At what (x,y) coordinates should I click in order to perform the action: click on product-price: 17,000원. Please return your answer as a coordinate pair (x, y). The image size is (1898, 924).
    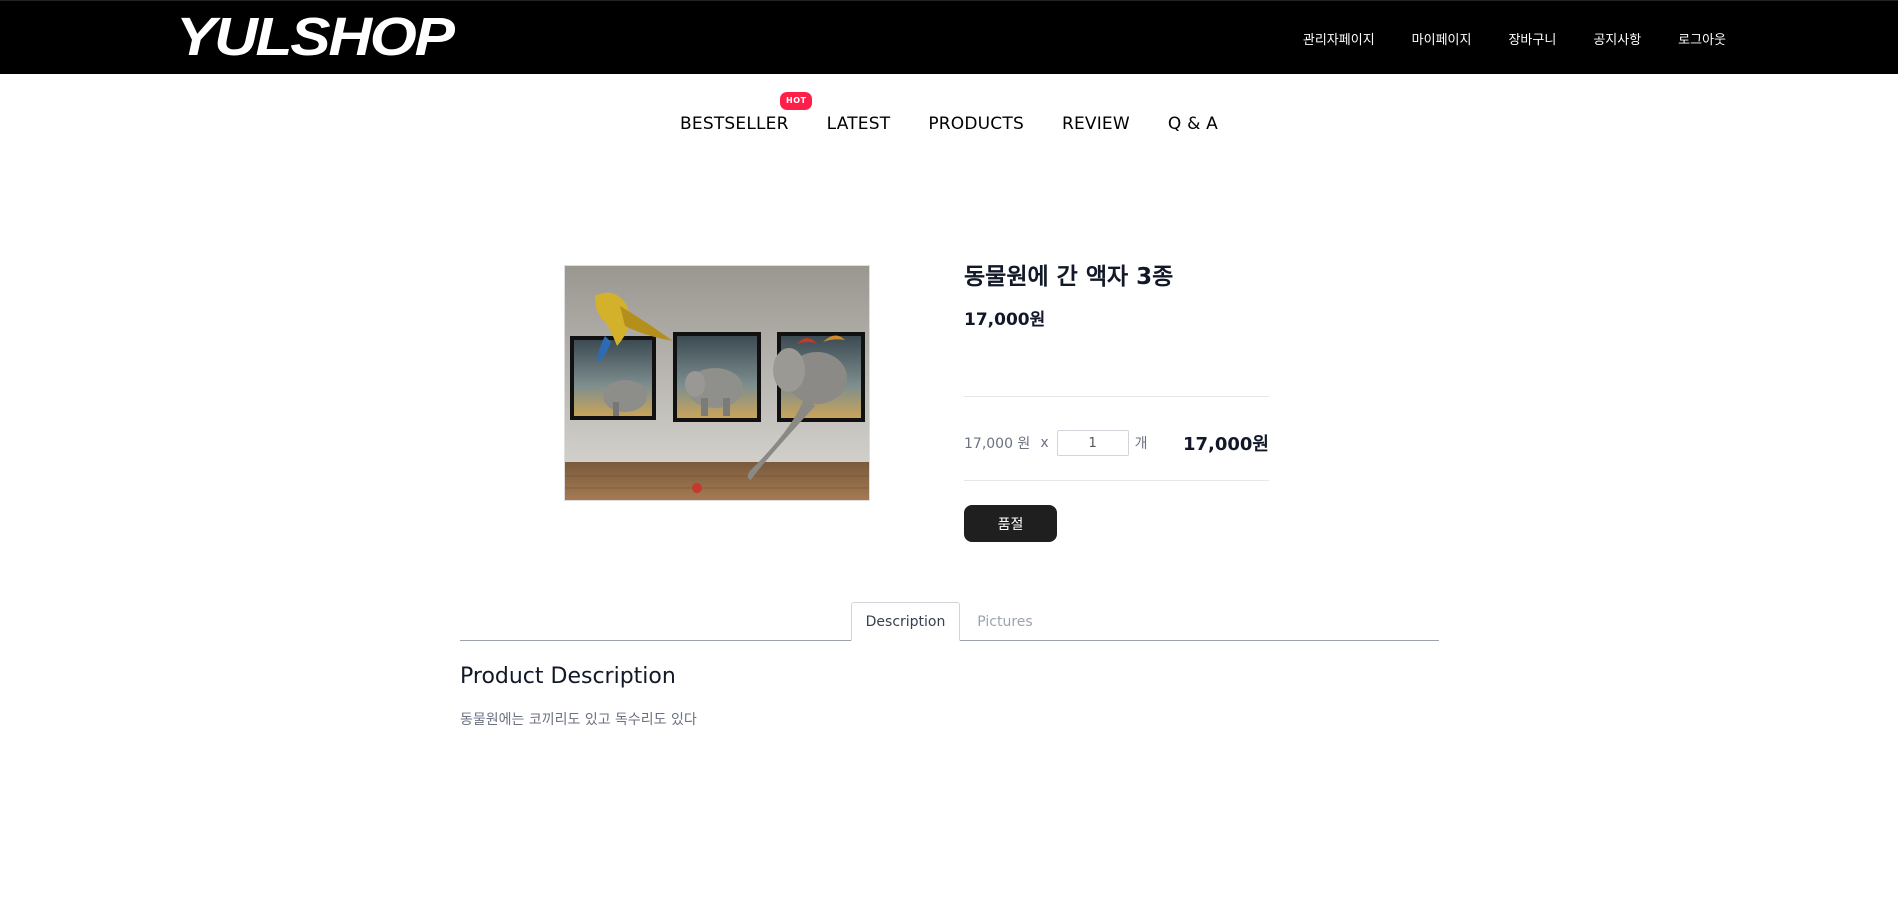
    Looking at the image, I should click on (1005, 320).